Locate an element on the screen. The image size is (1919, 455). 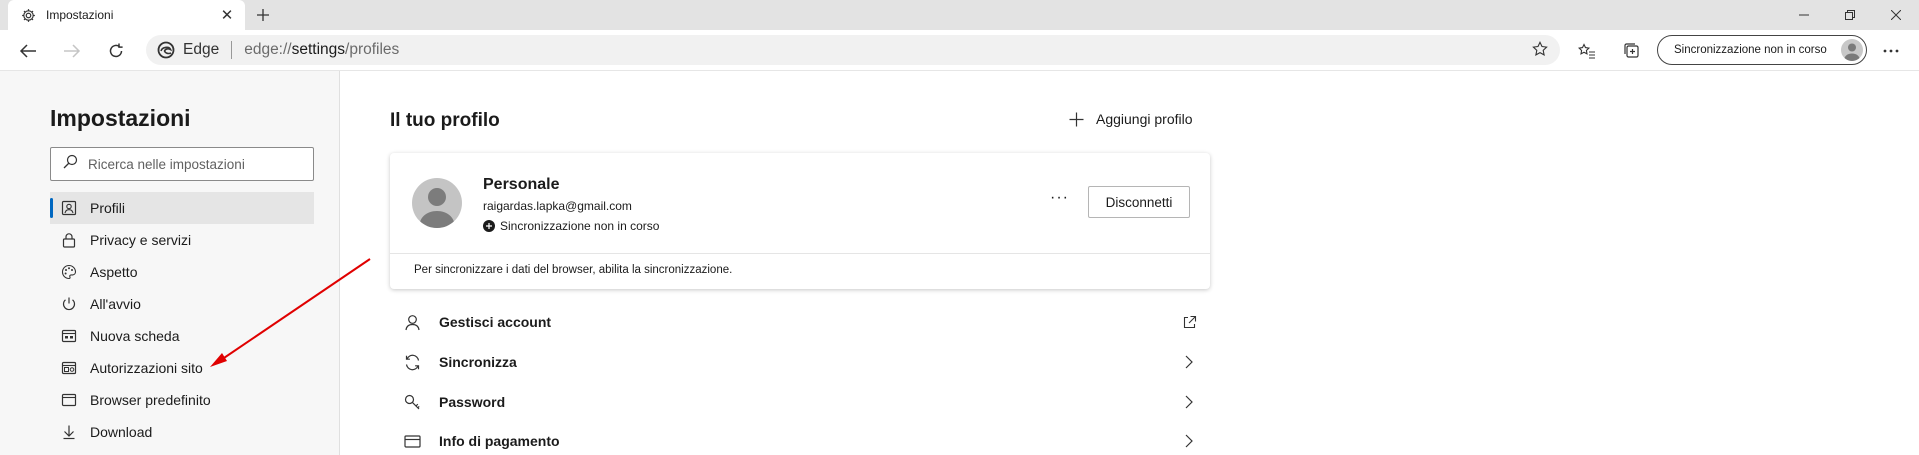
sidebar-item-label: Download is located at coordinates (121, 432).